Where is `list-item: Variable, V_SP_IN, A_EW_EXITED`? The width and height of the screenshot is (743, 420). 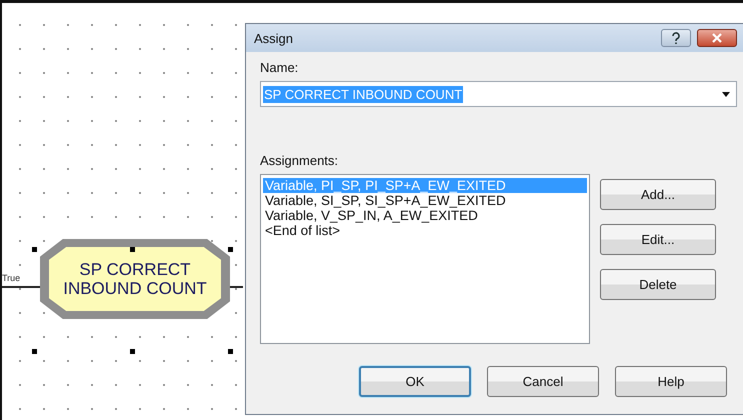 list-item: Variable, V_SP_IN, A_EW_EXITED is located at coordinates (425, 215).